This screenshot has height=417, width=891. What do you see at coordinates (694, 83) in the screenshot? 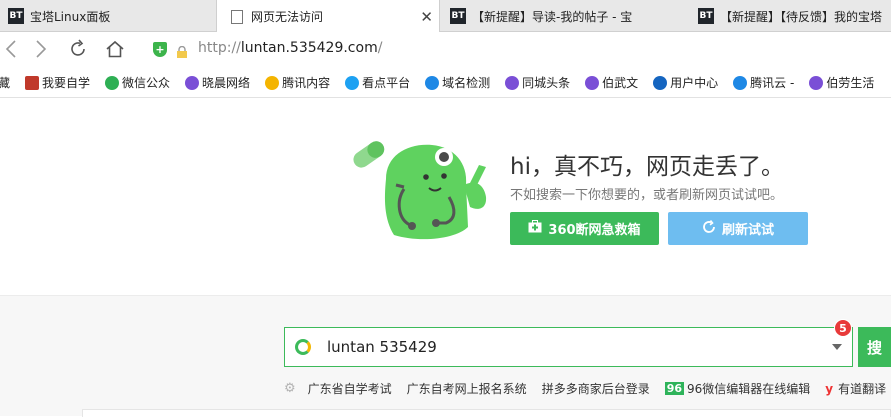
I see `bookmark-label: 用户中心` at bounding box center [694, 83].